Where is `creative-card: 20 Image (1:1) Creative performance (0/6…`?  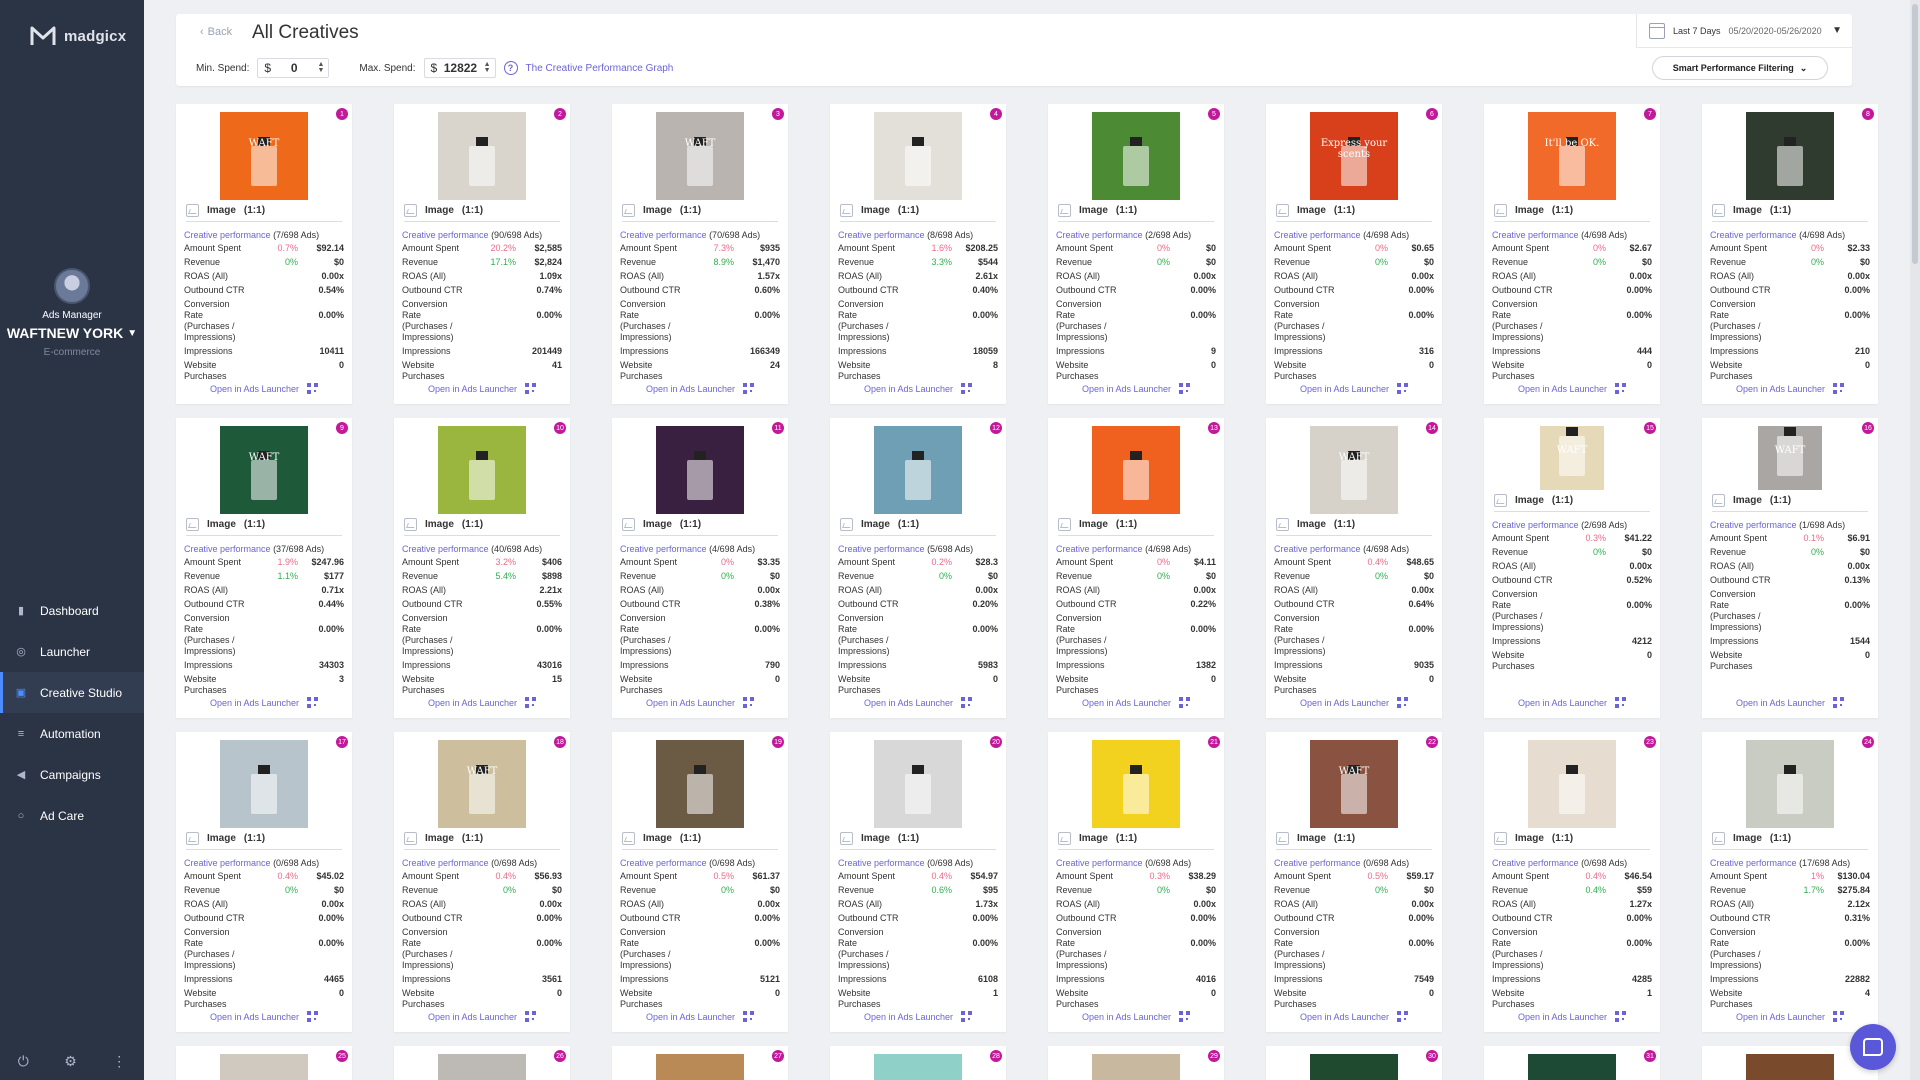
creative-card: 20 Image (1:1) Creative performance (0/6… is located at coordinates (918, 882).